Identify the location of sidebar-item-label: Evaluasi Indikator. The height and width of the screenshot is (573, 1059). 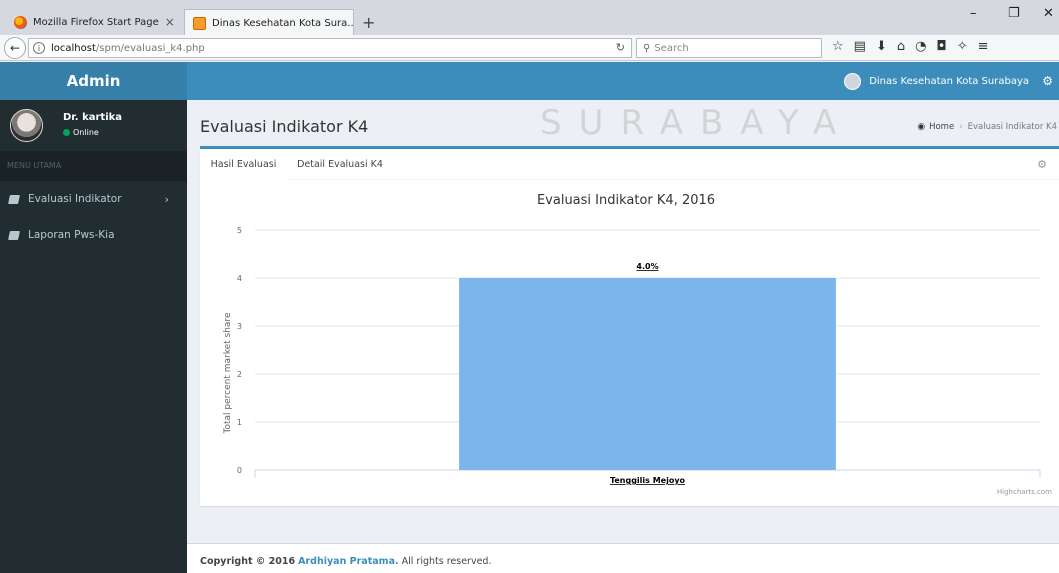
(75, 199).